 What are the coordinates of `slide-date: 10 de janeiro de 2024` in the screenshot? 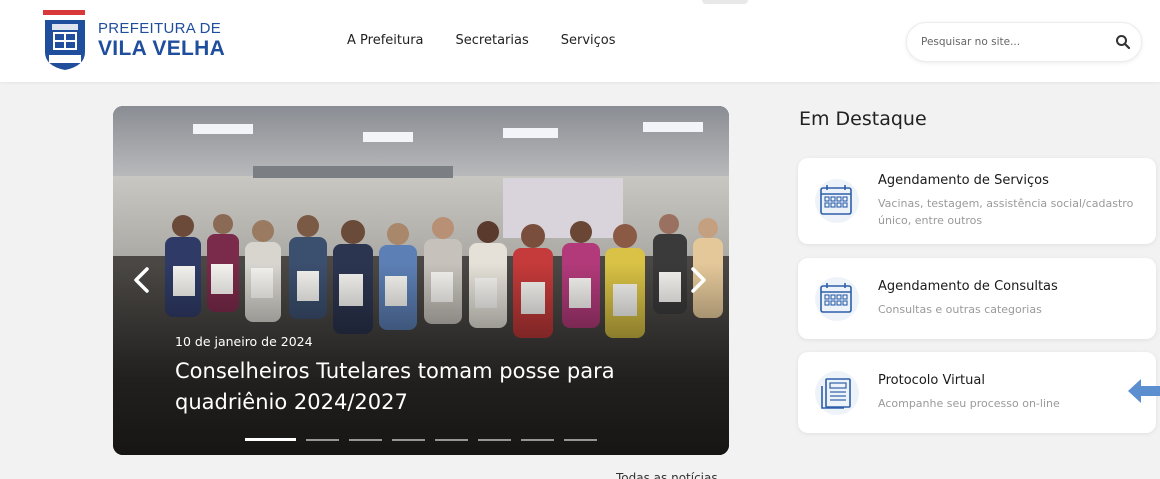 It's located at (244, 341).